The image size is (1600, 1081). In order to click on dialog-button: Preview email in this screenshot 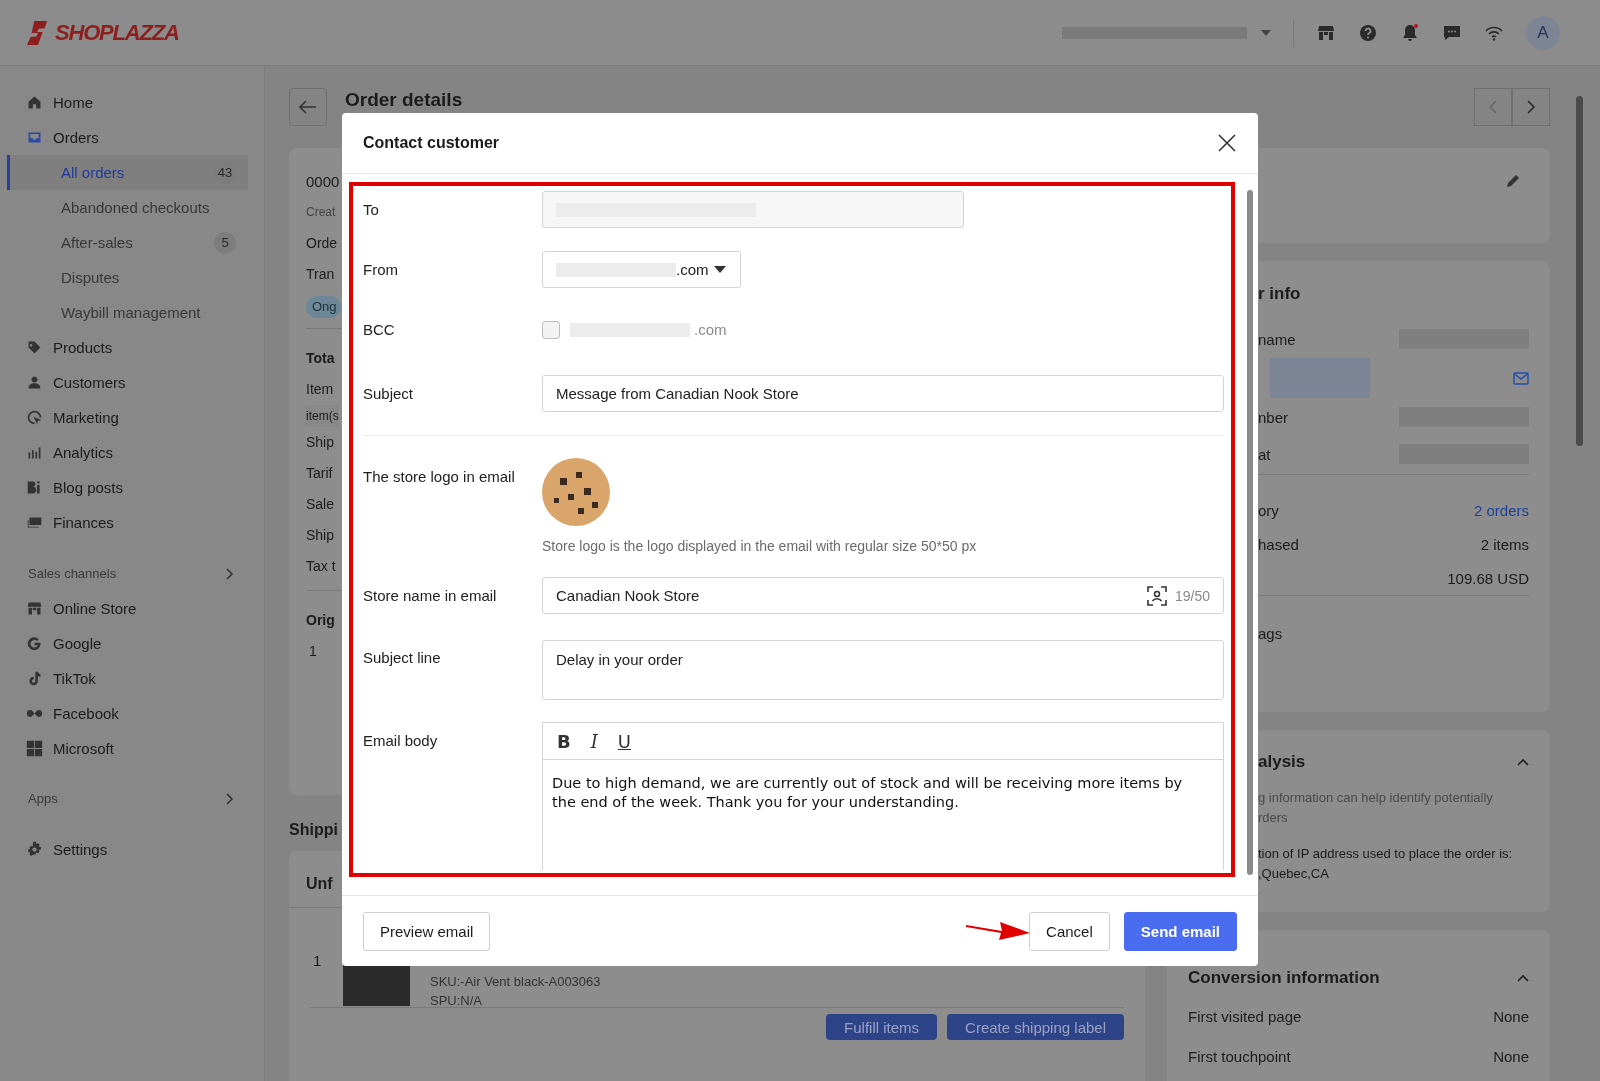, I will do `click(427, 931)`.